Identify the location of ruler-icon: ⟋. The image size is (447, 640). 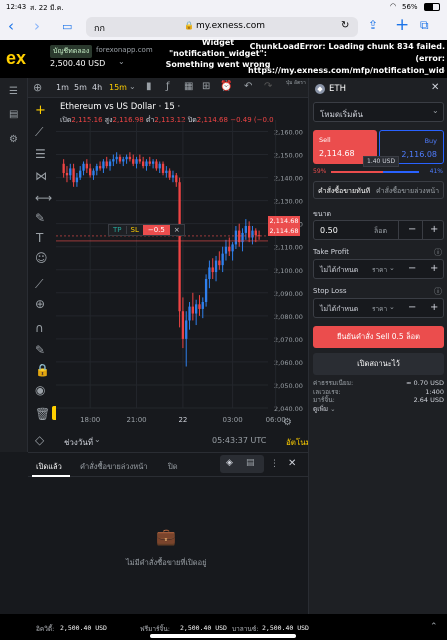
(39, 284).